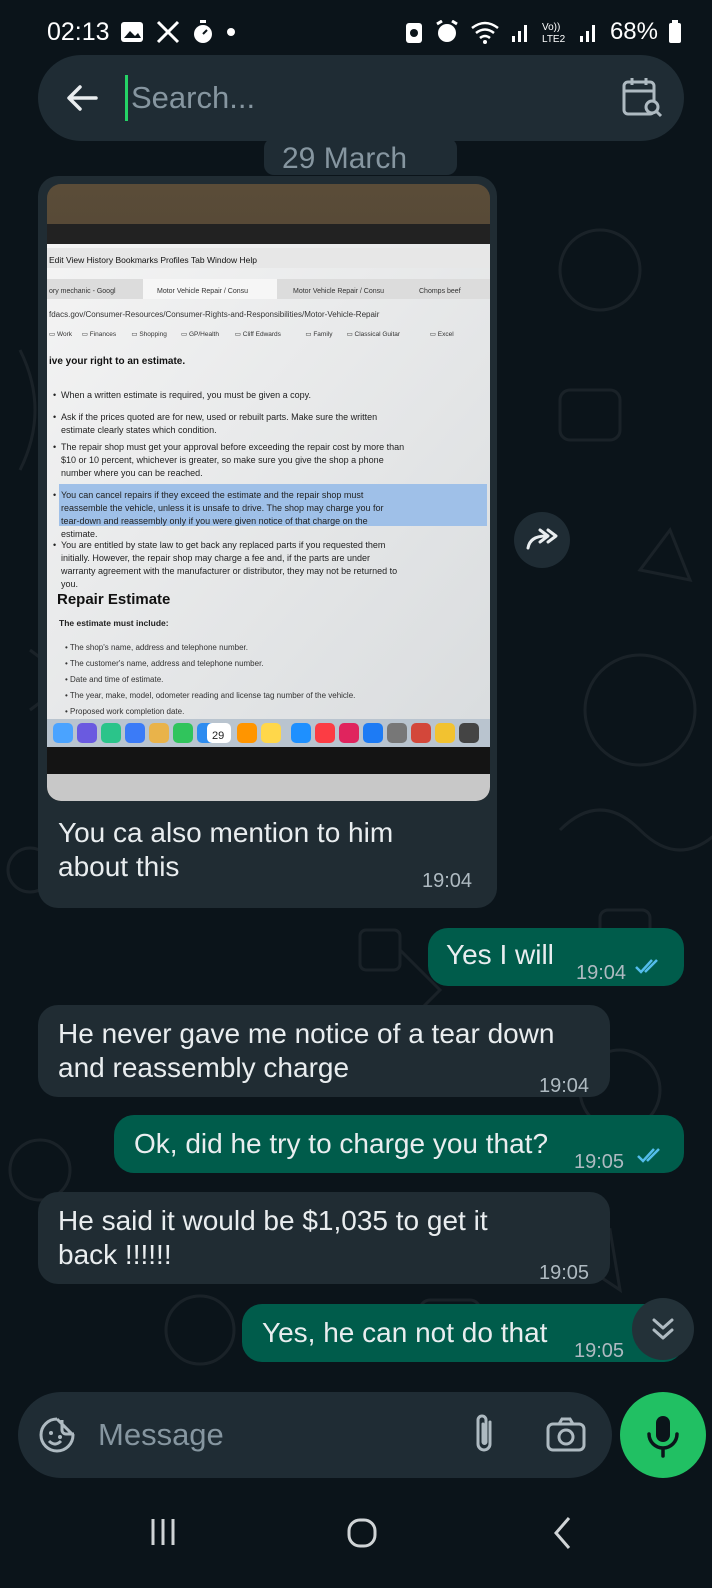 The image size is (712, 1588). I want to click on status-time: 02:13, so click(78, 32).